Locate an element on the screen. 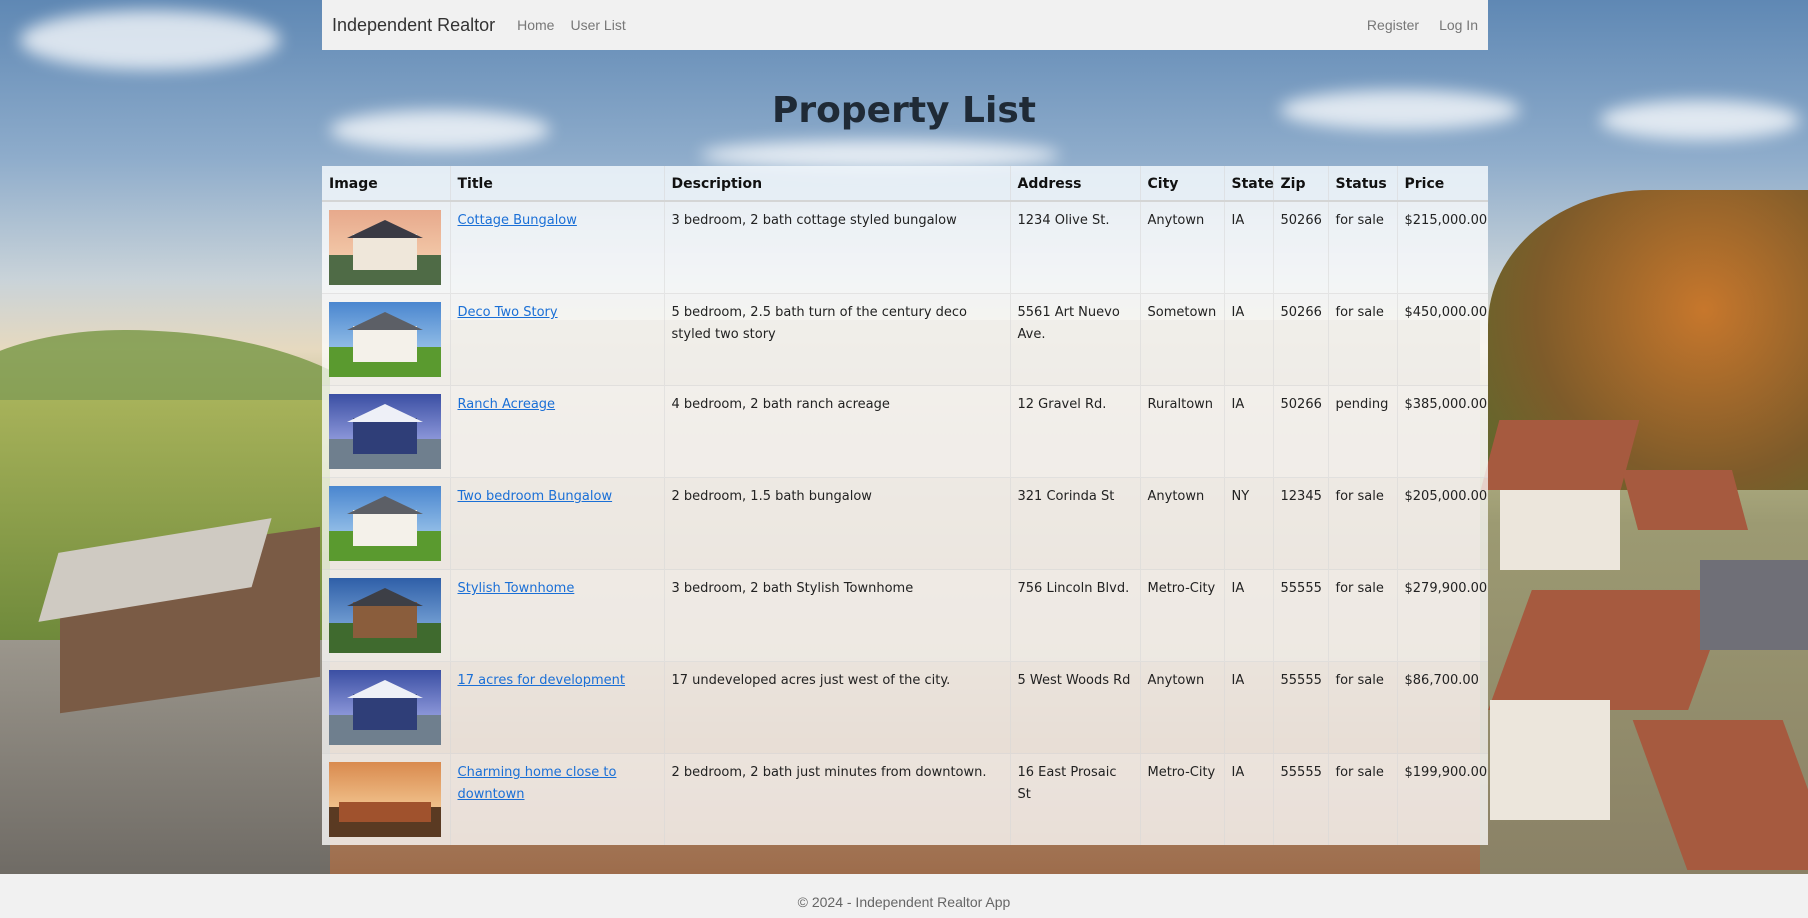 The height and width of the screenshot is (918, 1808). property-price: $199,900.00 is located at coordinates (1442, 799).